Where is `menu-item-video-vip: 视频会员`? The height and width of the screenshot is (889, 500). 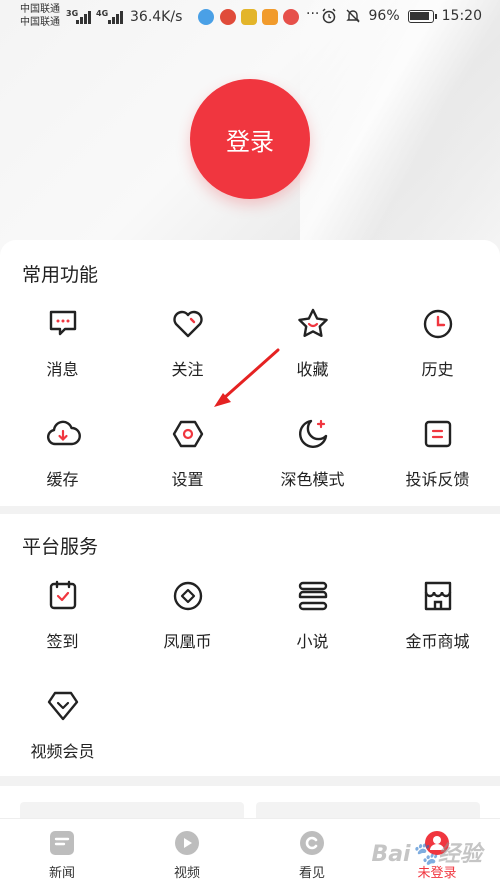
menu-item-video-vip: 视频会员 is located at coordinates (62, 738).